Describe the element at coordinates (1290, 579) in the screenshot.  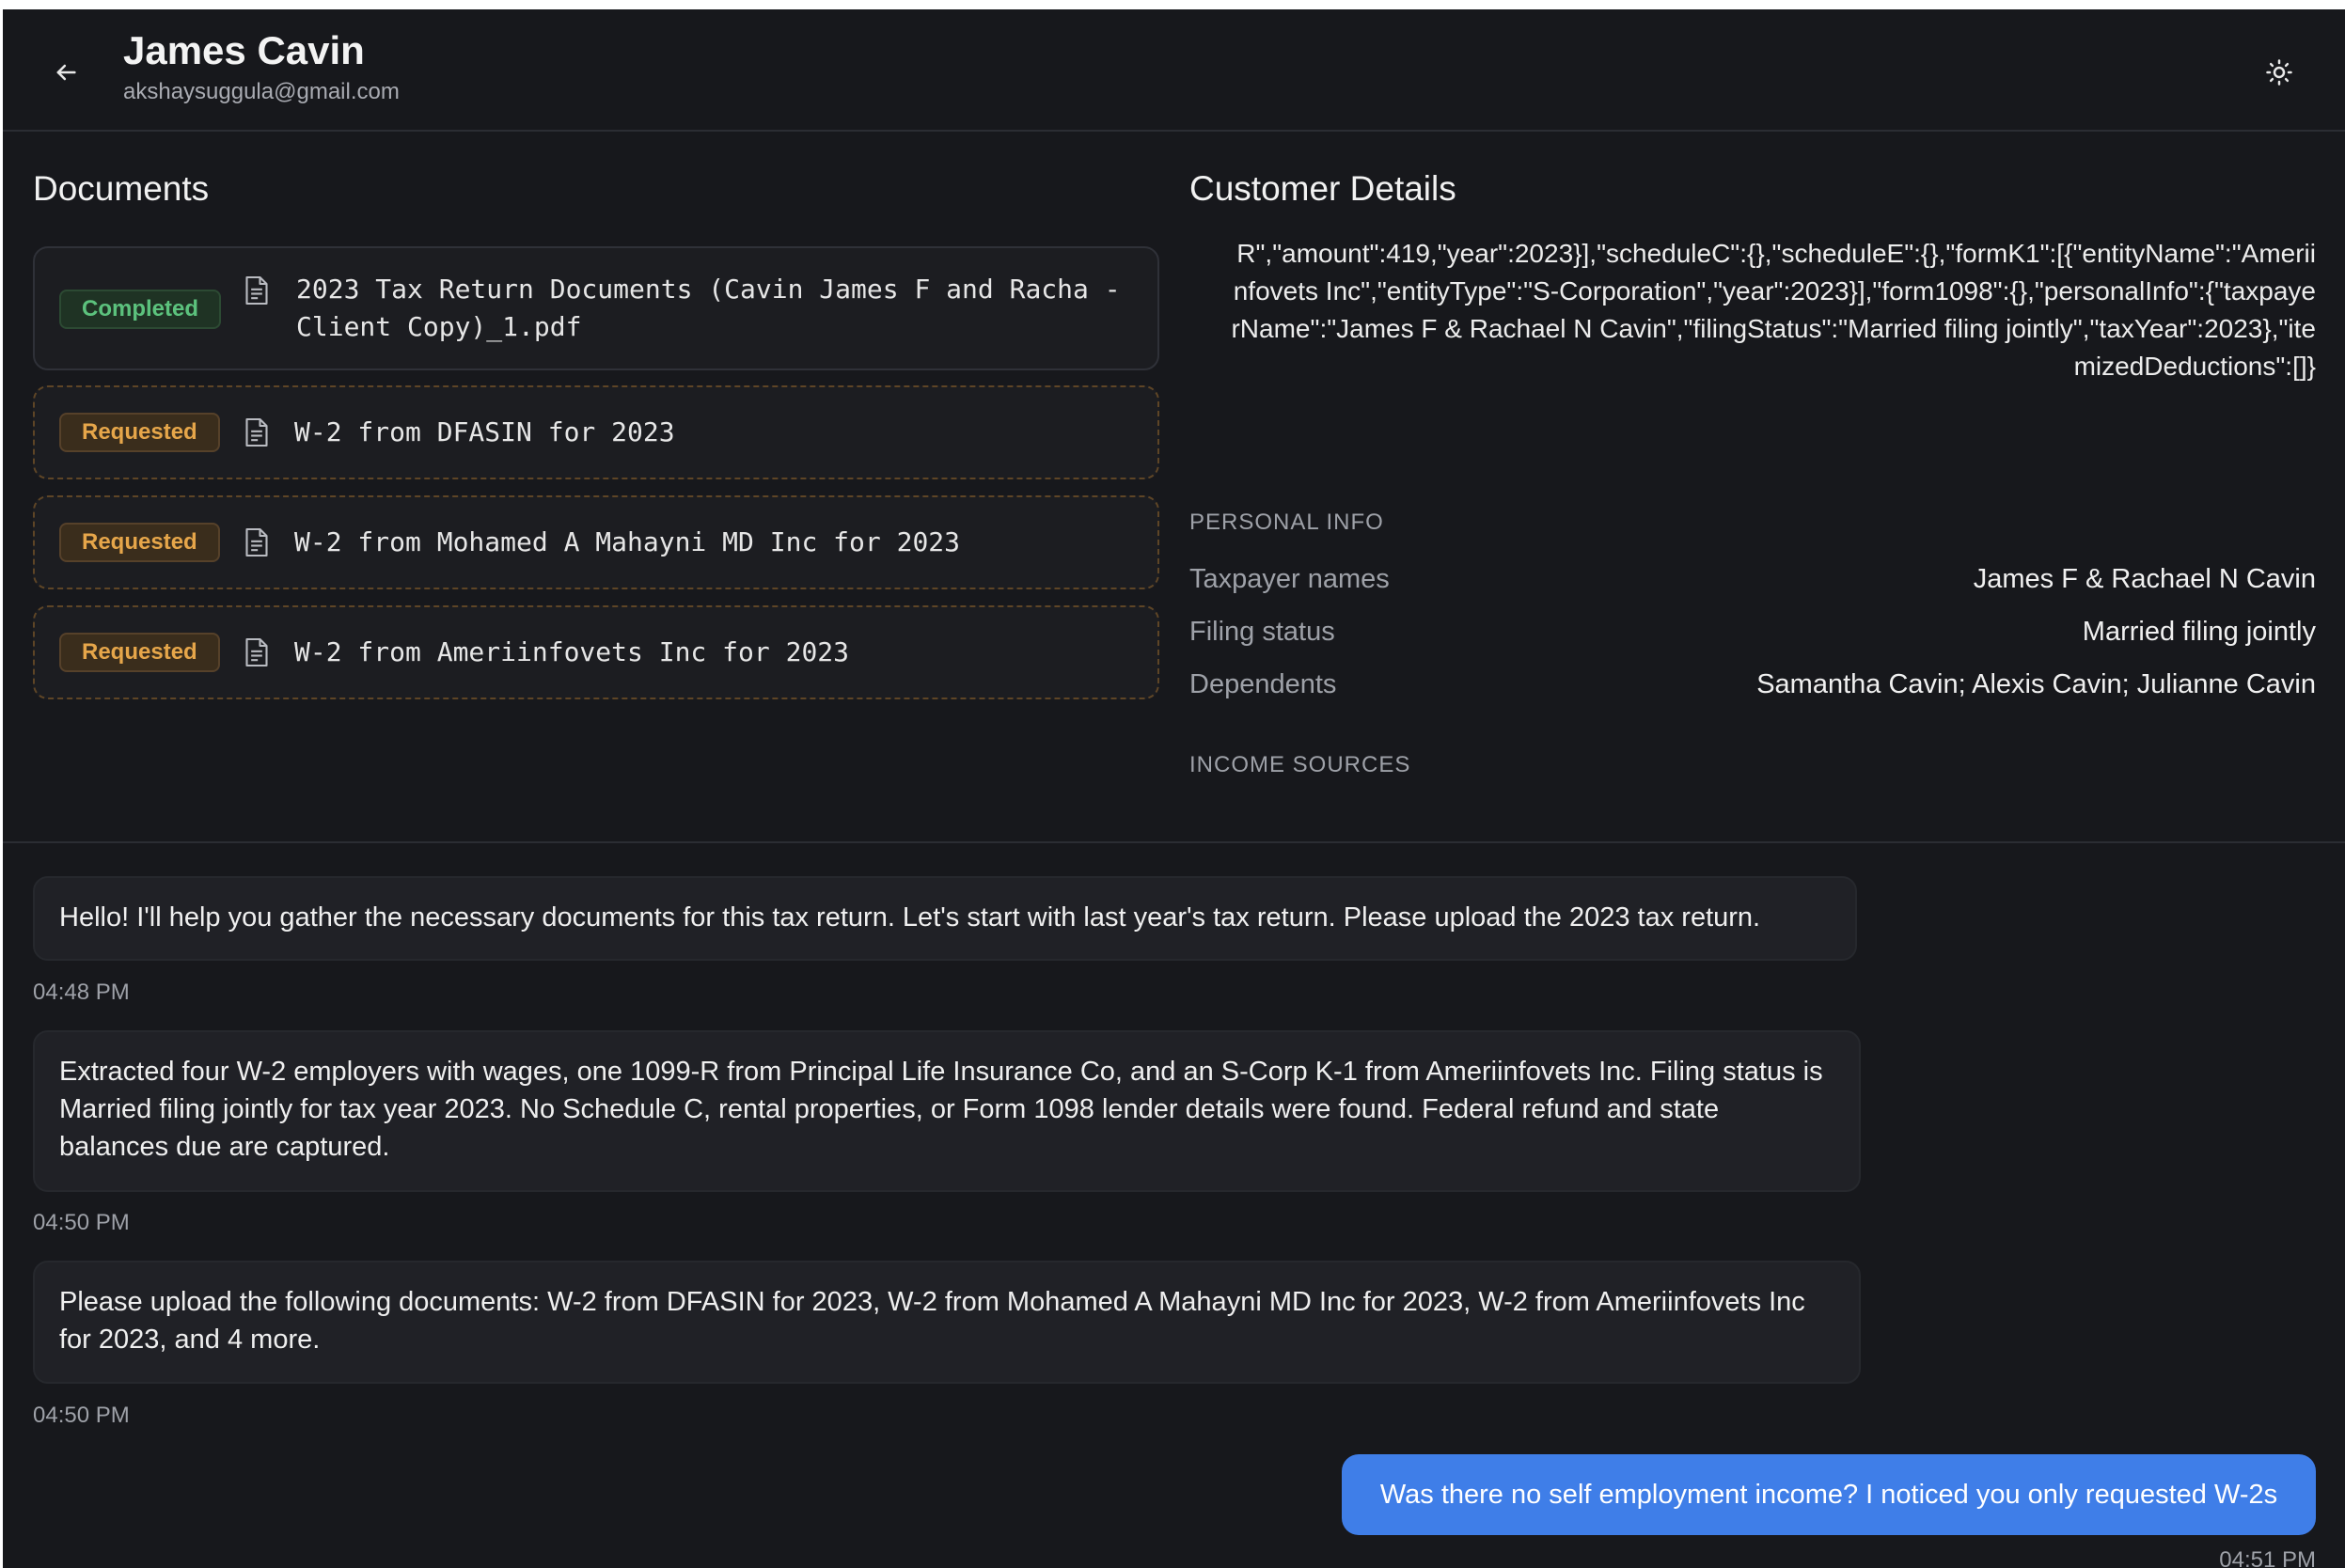
I see `taxpayer-names-key: Taxpayer names` at that location.